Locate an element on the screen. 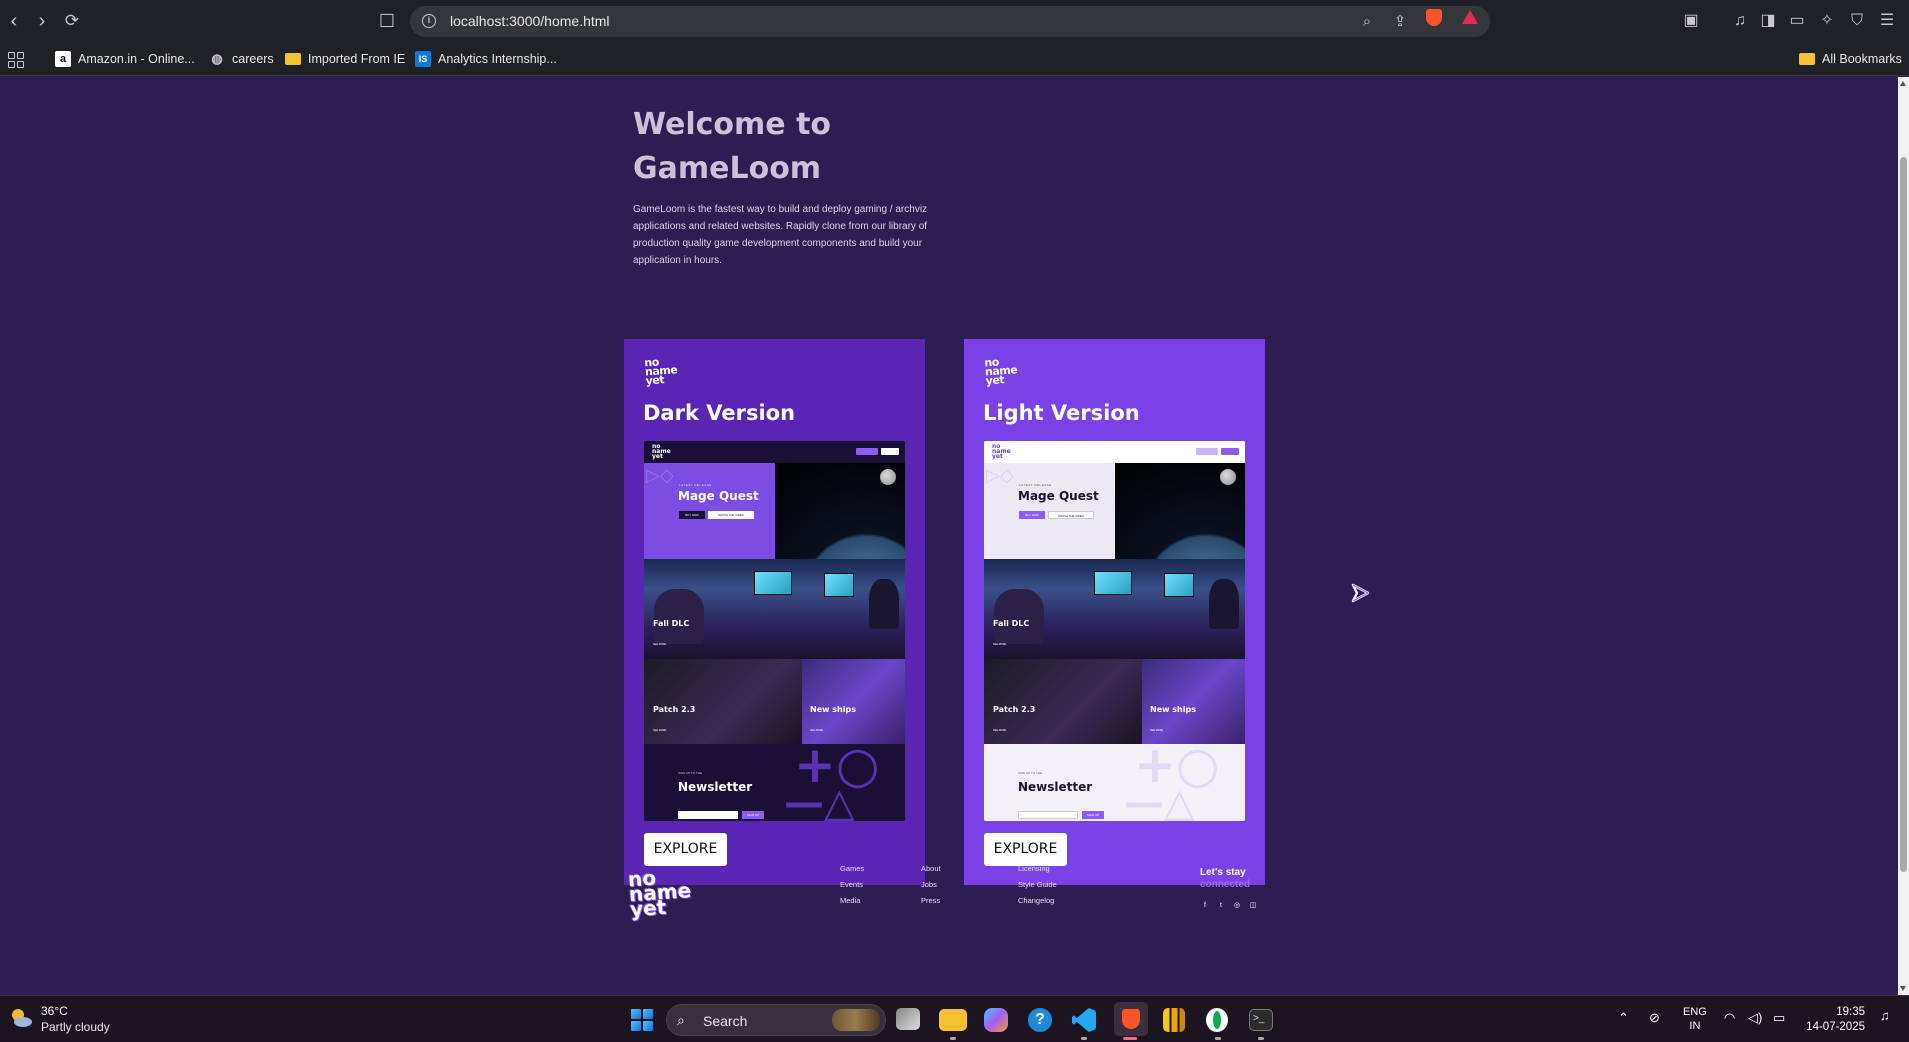 This screenshot has width=1909, height=1042. copilot-icon is located at coordinates (996, 1020).